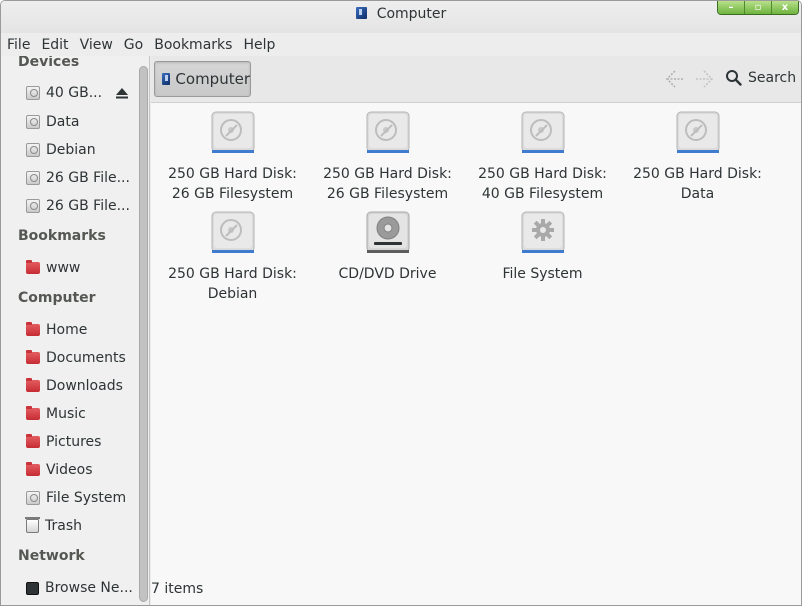  Describe the element at coordinates (731, 7) in the screenshot. I see `minimize-button: –` at that location.